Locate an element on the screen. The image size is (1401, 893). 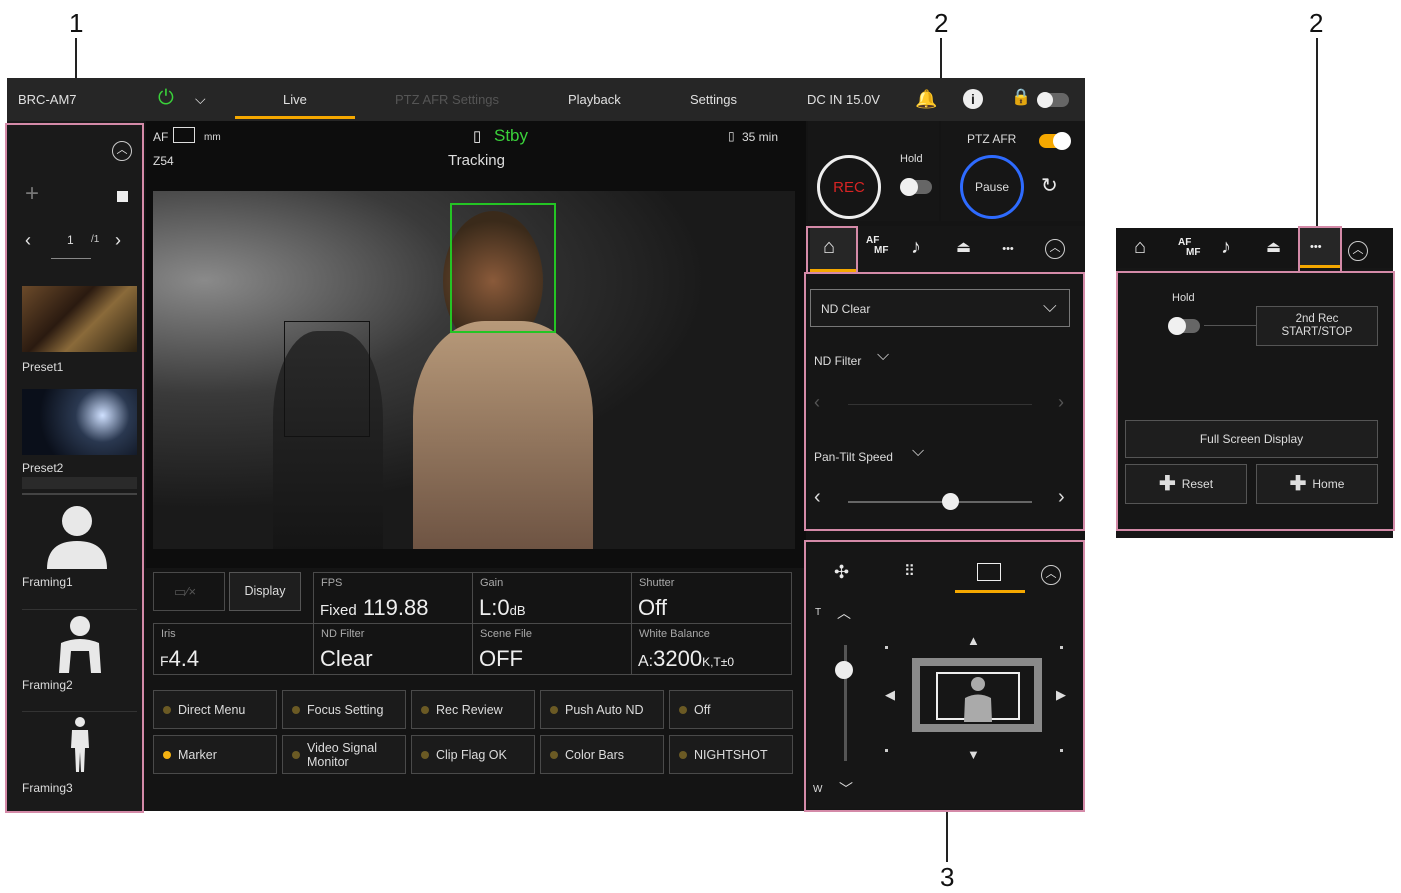
scene-file-value: OFF is located at coordinates (501, 658).